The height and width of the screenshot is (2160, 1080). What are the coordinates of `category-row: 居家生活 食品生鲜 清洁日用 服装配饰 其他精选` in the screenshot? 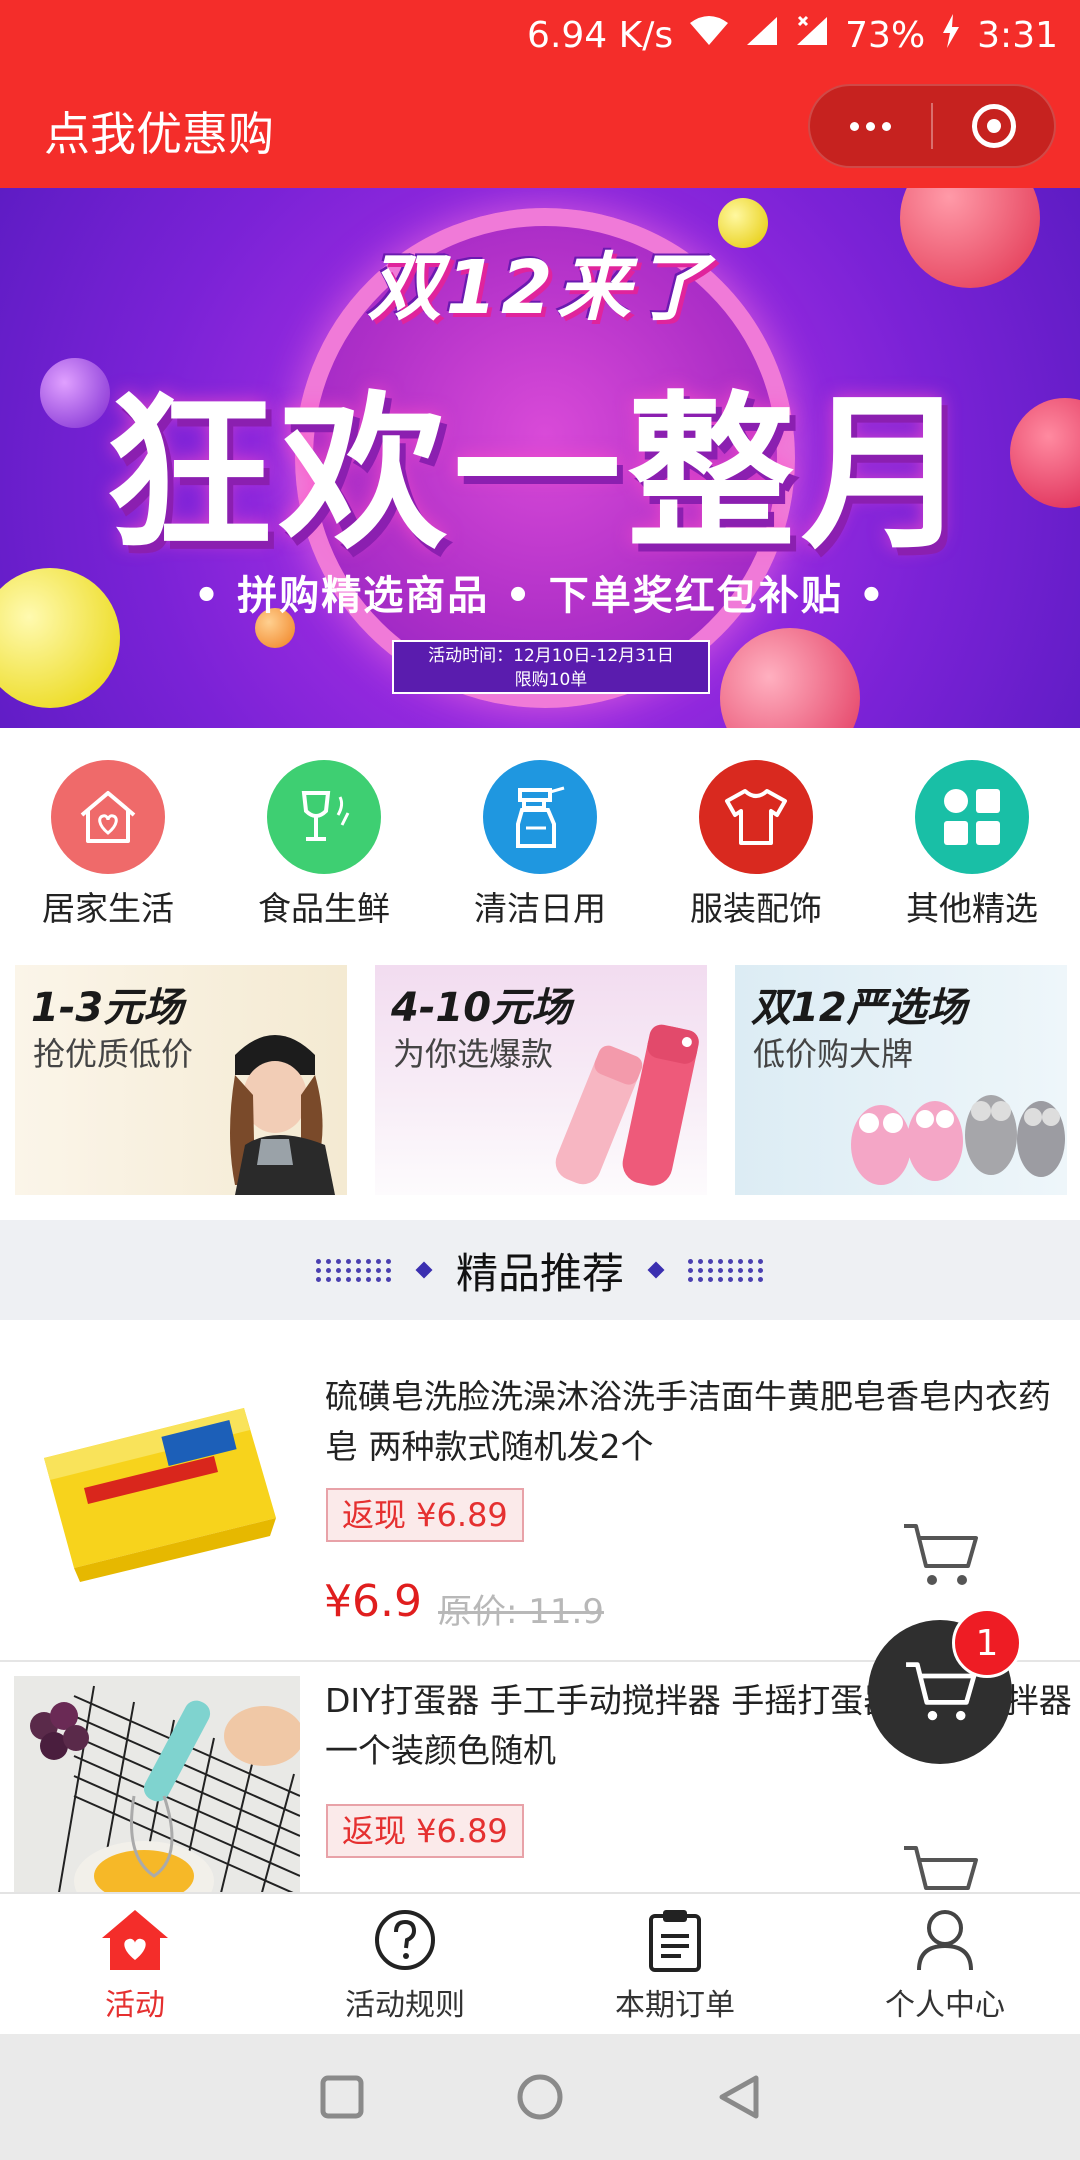 It's located at (540, 840).